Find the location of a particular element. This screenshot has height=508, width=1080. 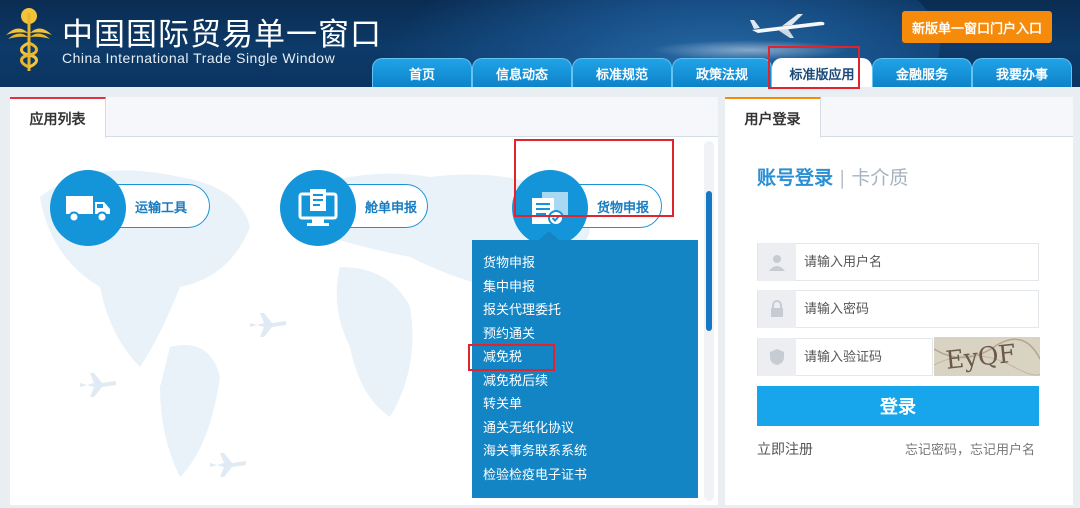

username-input is located at coordinates (917, 262).